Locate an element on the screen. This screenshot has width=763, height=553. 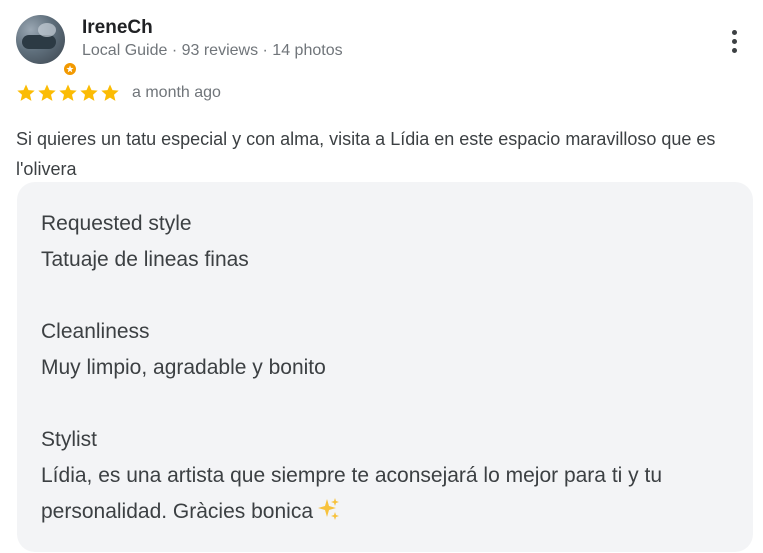
attribute-label: Requested style is located at coordinates (116, 223).